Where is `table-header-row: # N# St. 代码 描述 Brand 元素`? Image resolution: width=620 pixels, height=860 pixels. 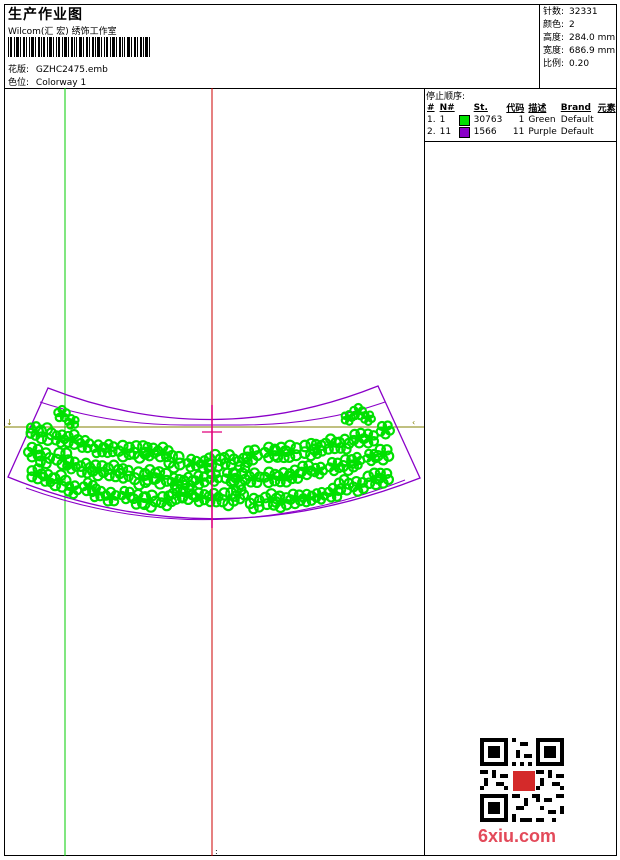 table-header-row: # N# St. 代码 描述 Brand 元素 is located at coordinates (521, 108).